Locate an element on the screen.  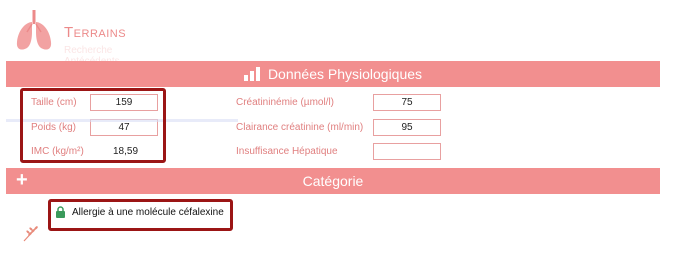
page-title: Terrains is located at coordinates (95, 32).